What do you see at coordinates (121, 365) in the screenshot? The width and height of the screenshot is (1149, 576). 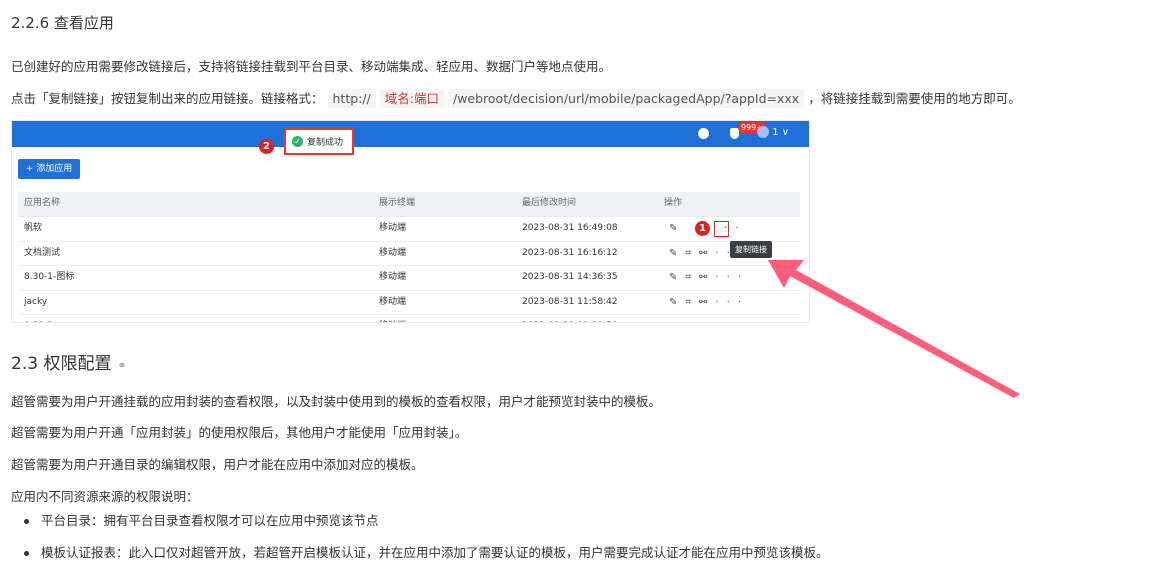 I see `link-icon: ⚭` at bounding box center [121, 365].